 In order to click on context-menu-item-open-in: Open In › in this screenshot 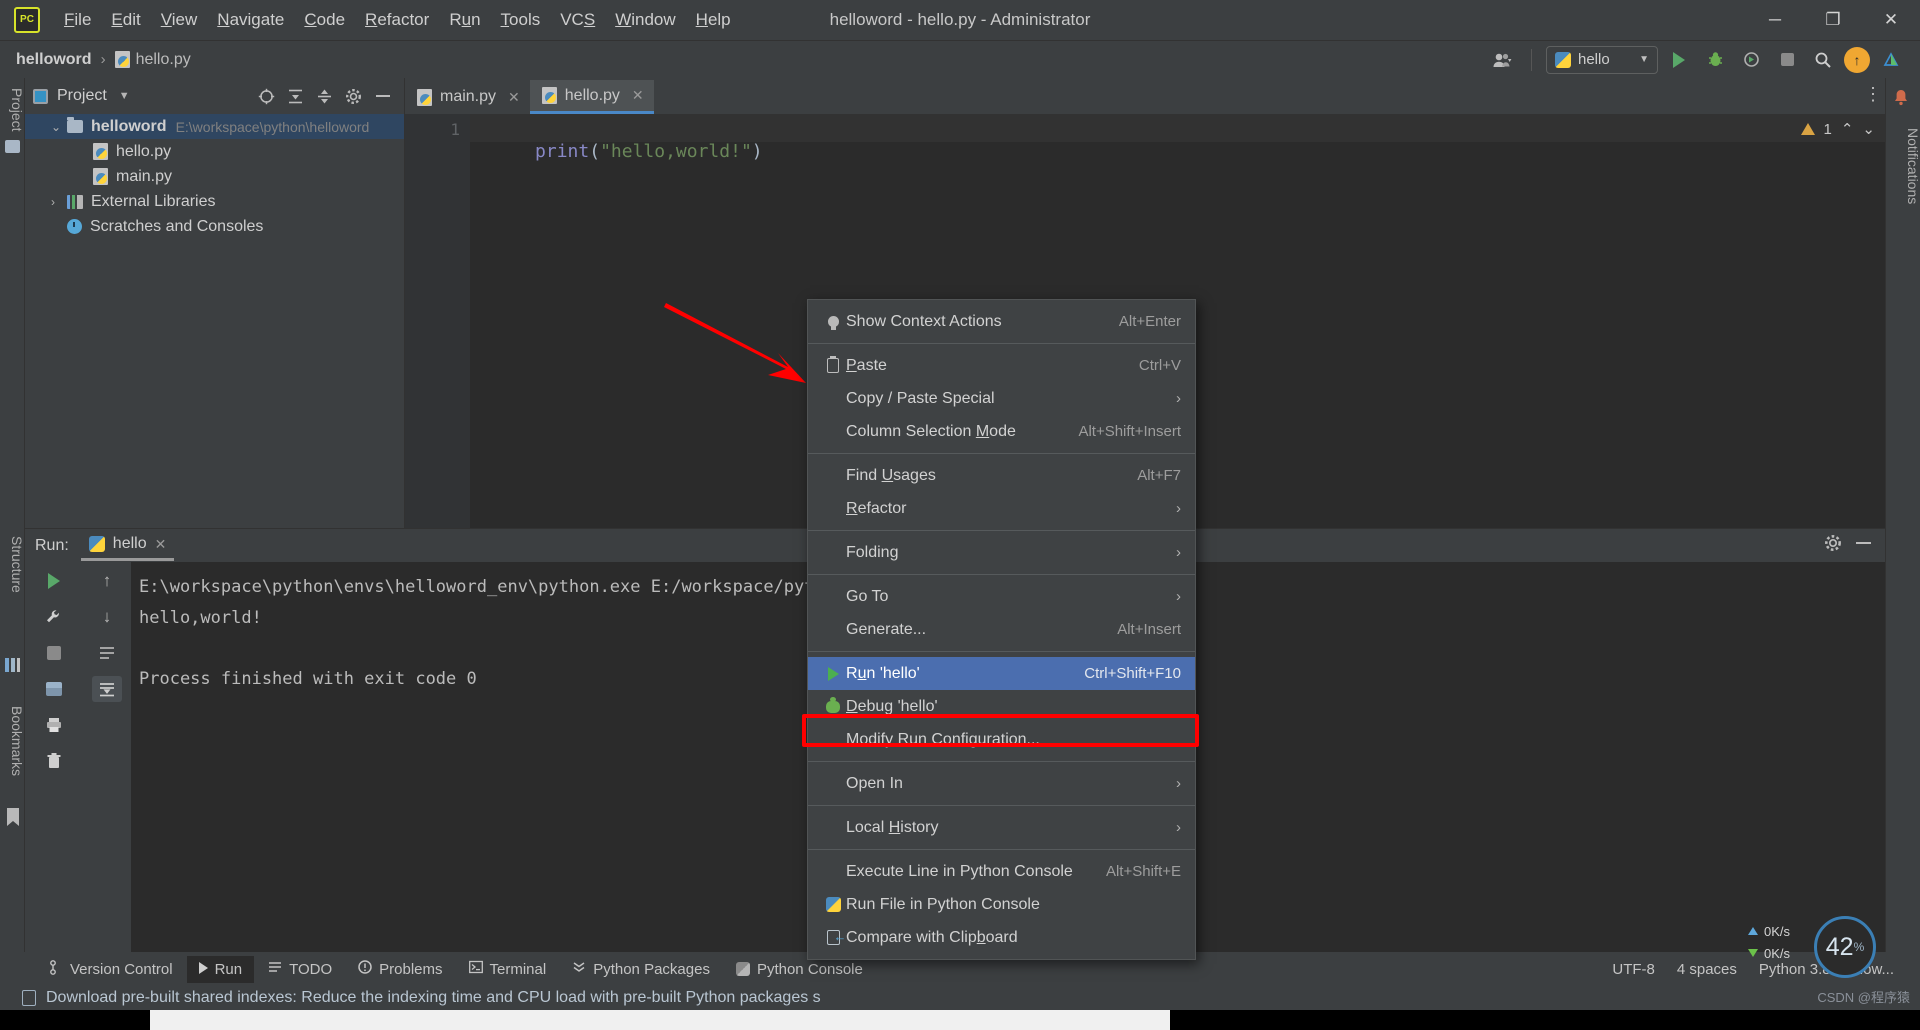, I will do `click(1001, 783)`.